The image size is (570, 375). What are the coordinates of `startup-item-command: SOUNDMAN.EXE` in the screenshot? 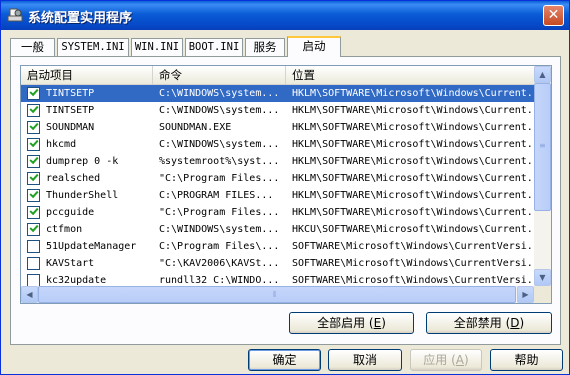 It's located at (195, 127).